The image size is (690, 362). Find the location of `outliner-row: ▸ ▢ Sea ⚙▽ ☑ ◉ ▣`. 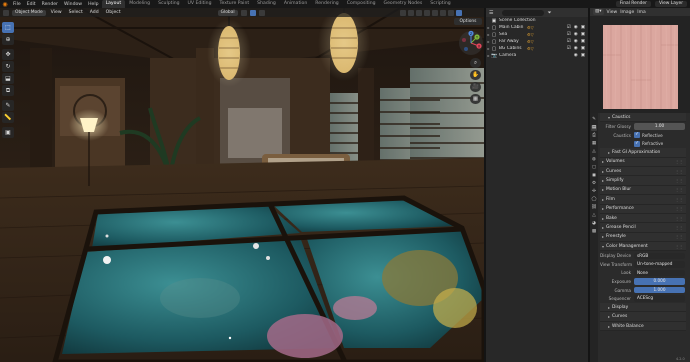

outliner-row: ▸ ▢ Sea ⚙▽ ☑ ◉ ▣ is located at coordinates (537, 34).